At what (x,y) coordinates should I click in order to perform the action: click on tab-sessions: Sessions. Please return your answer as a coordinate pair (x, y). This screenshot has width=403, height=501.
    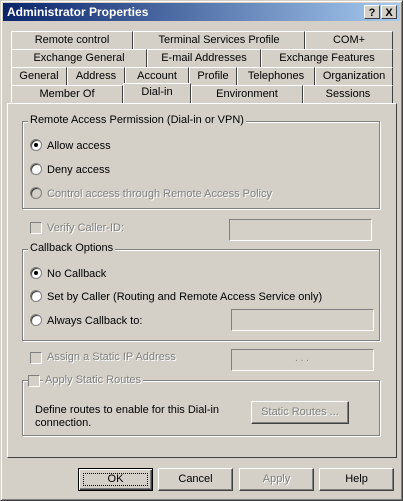
    Looking at the image, I should click on (348, 94).